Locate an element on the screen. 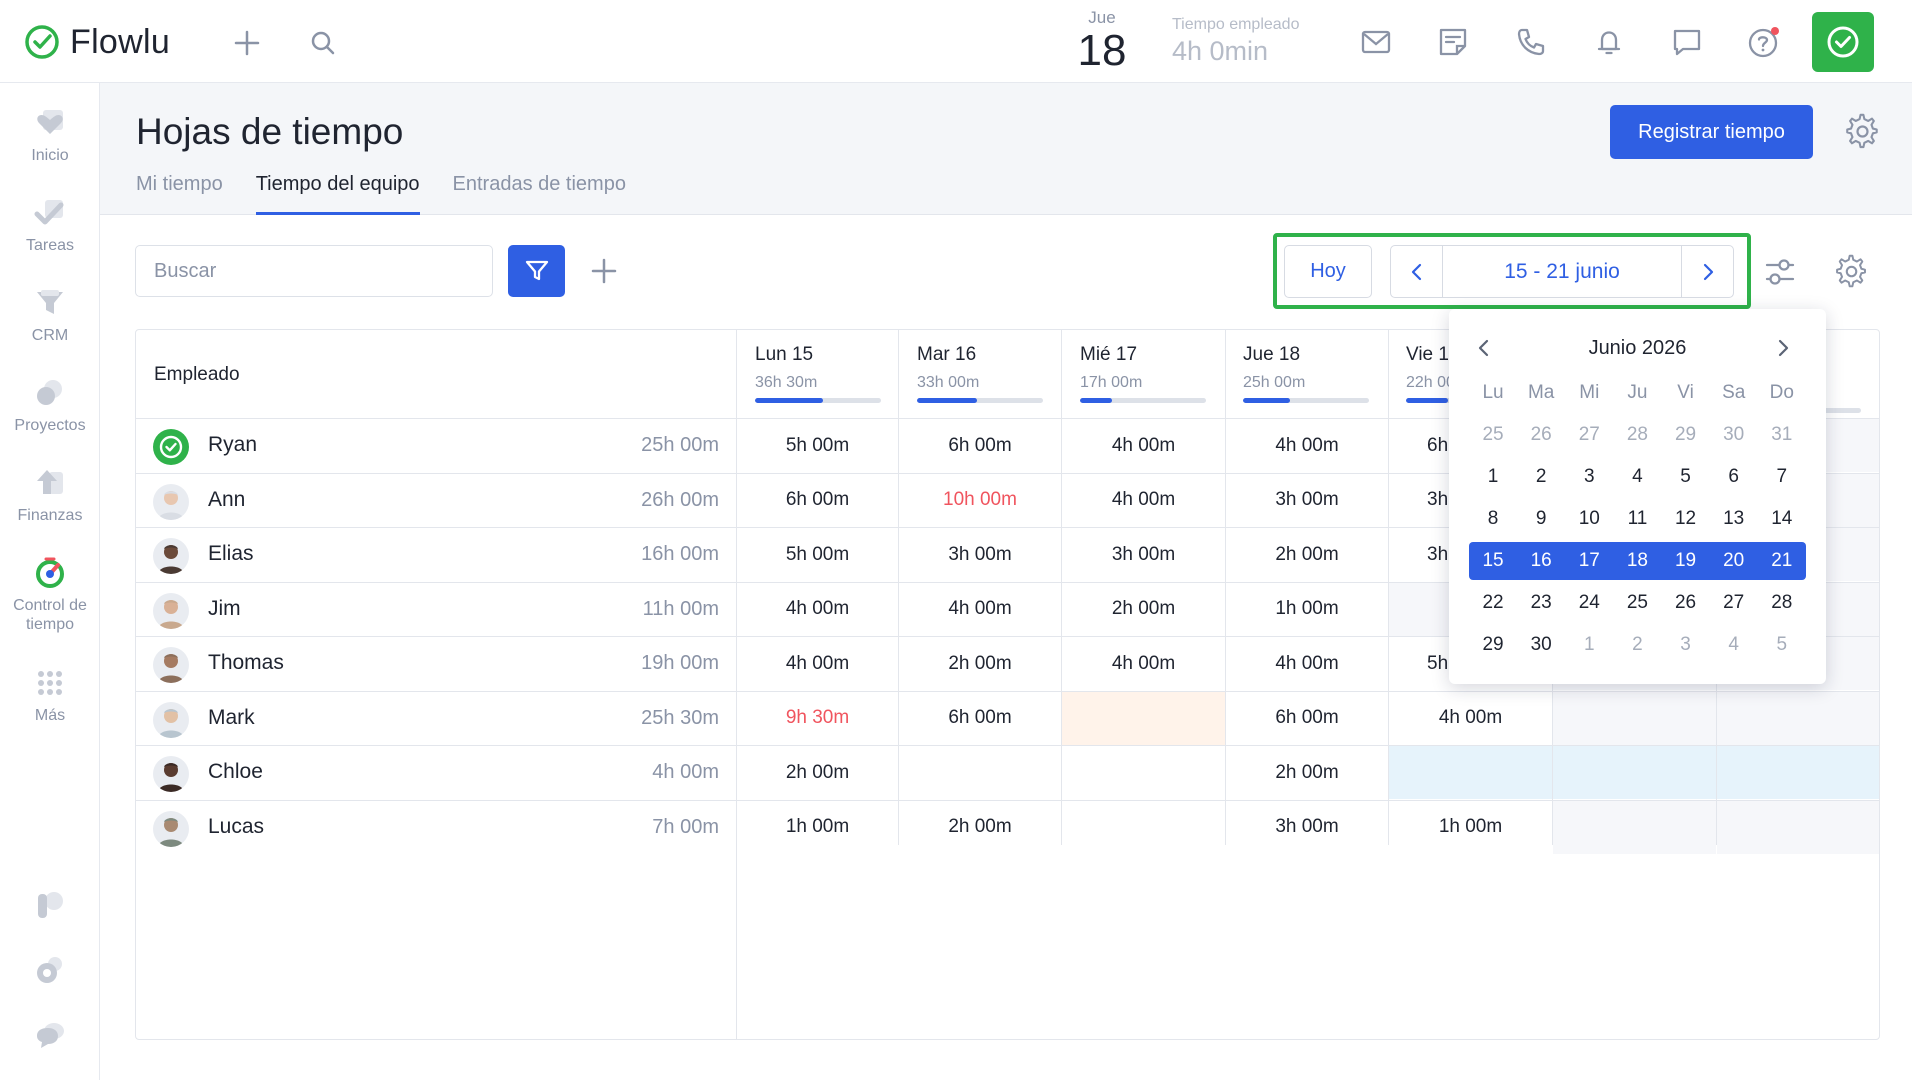 Image resolution: width=1912 pixels, height=1080 pixels. date-range-label: 15 - 21 junio is located at coordinates (1562, 271).